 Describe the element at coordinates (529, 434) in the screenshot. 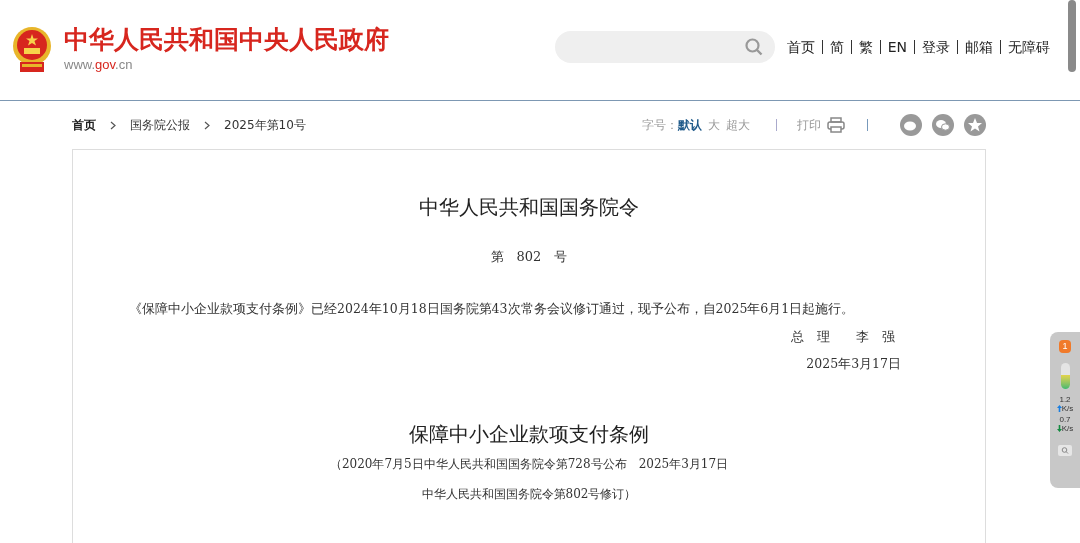

I see `regulation-title: 保障中小企业款项支付条例` at that location.